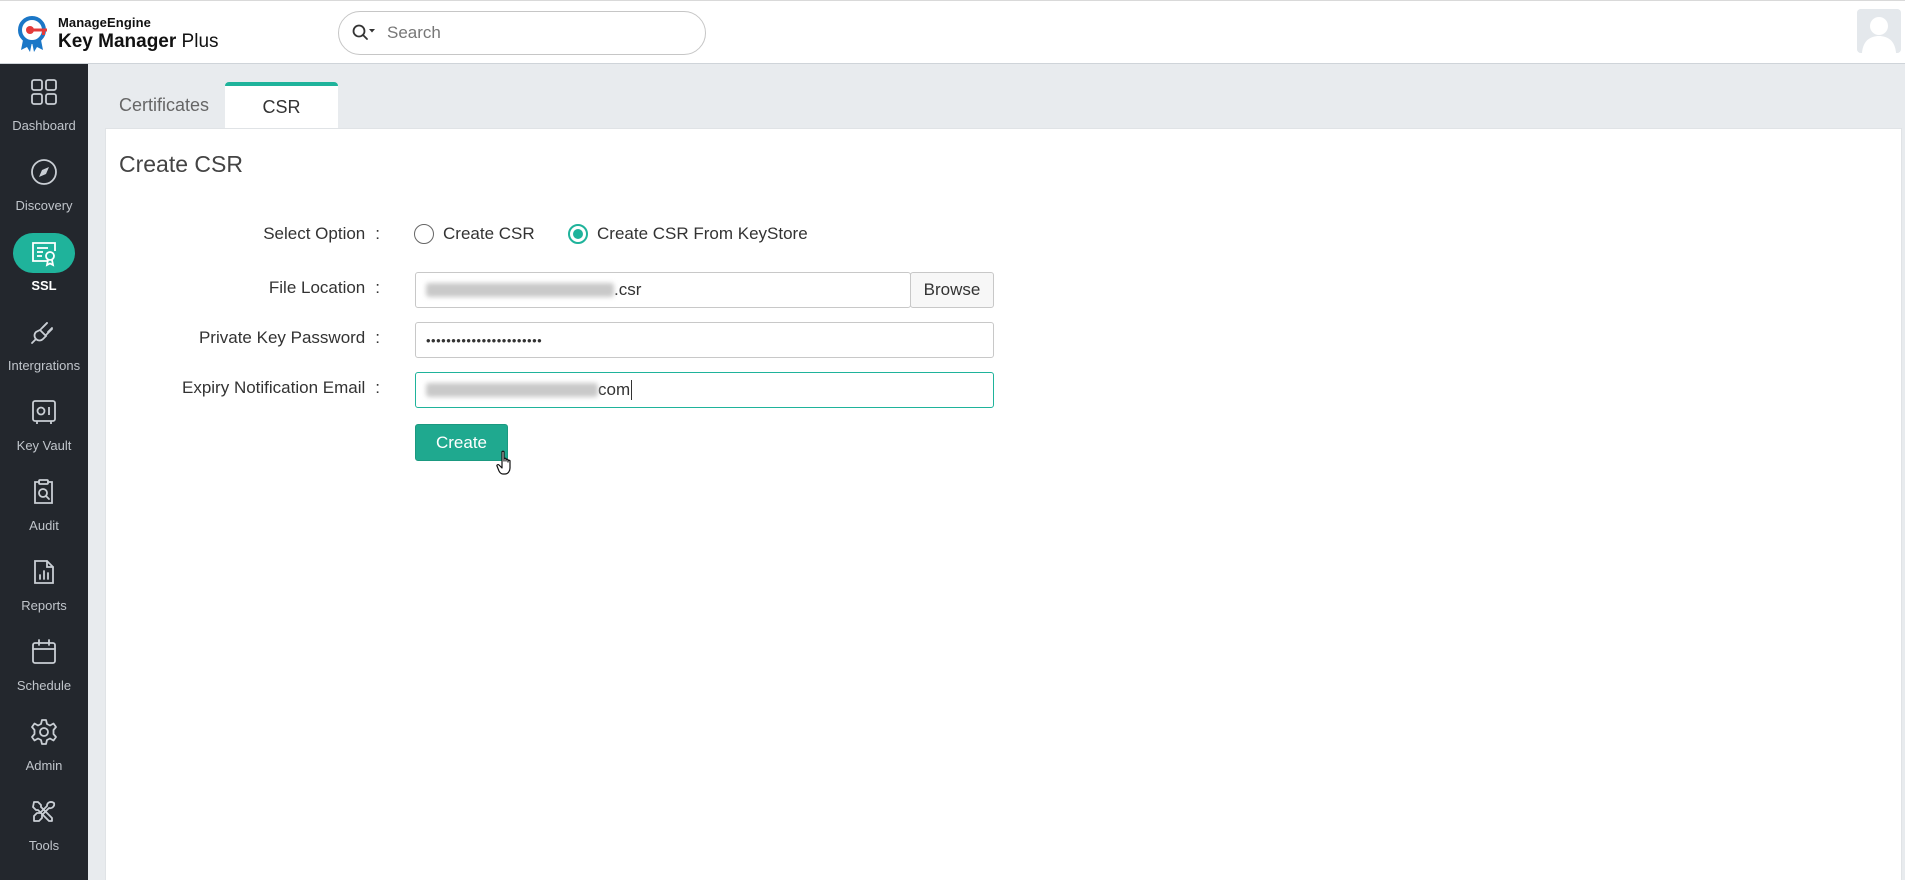 Image resolution: width=1905 pixels, height=880 pixels. I want to click on sidebar-item-label: Audit, so click(44, 525).